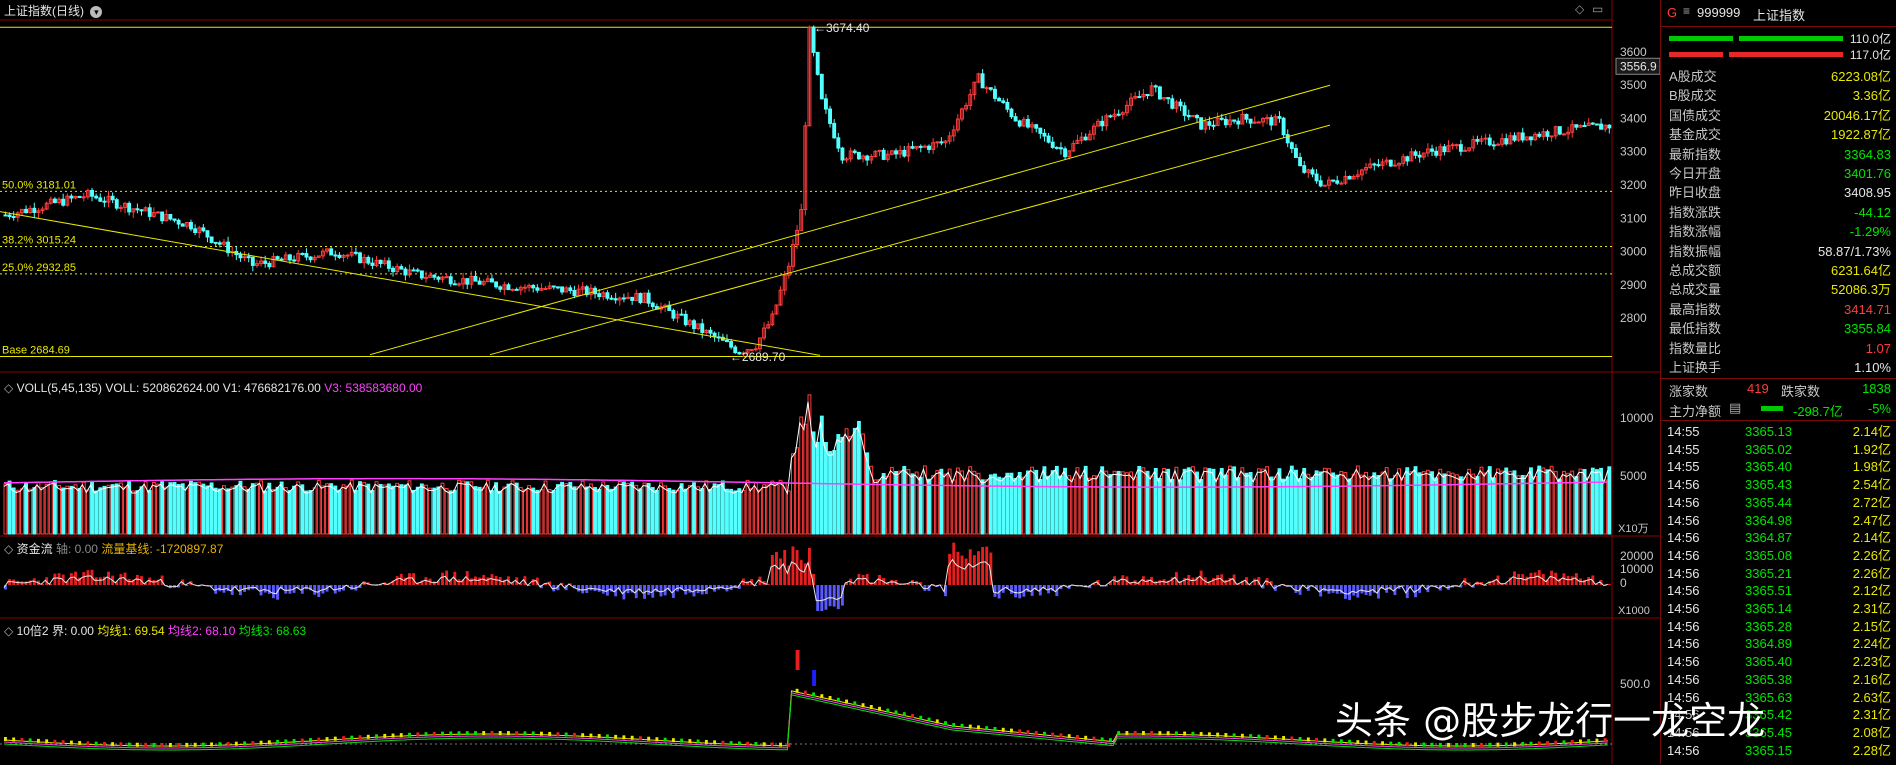 The width and height of the screenshot is (1896, 765). What do you see at coordinates (96, 12) in the screenshot?
I see `dropdown-icon: ▾` at bounding box center [96, 12].